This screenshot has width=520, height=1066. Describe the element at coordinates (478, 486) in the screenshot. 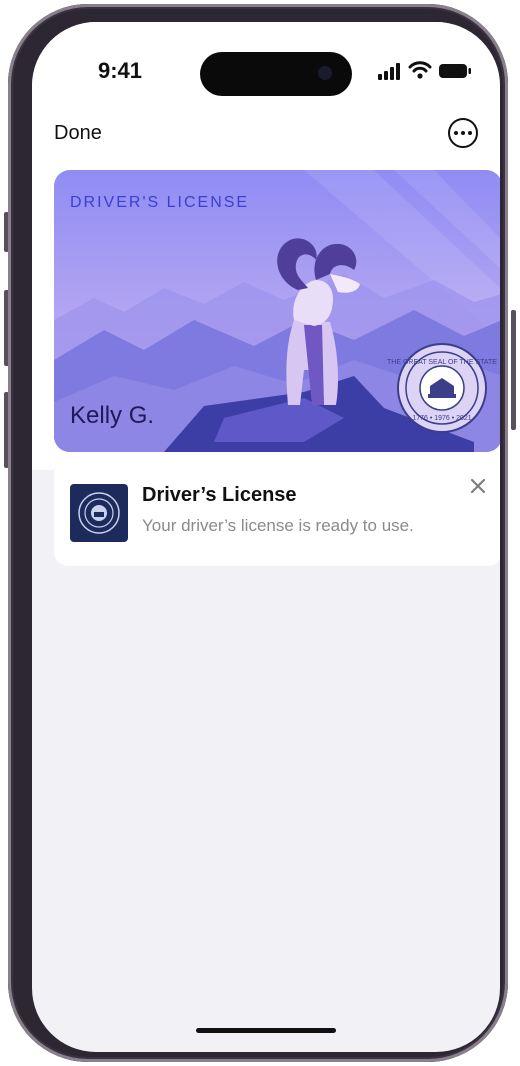

I see `close-icon` at that location.